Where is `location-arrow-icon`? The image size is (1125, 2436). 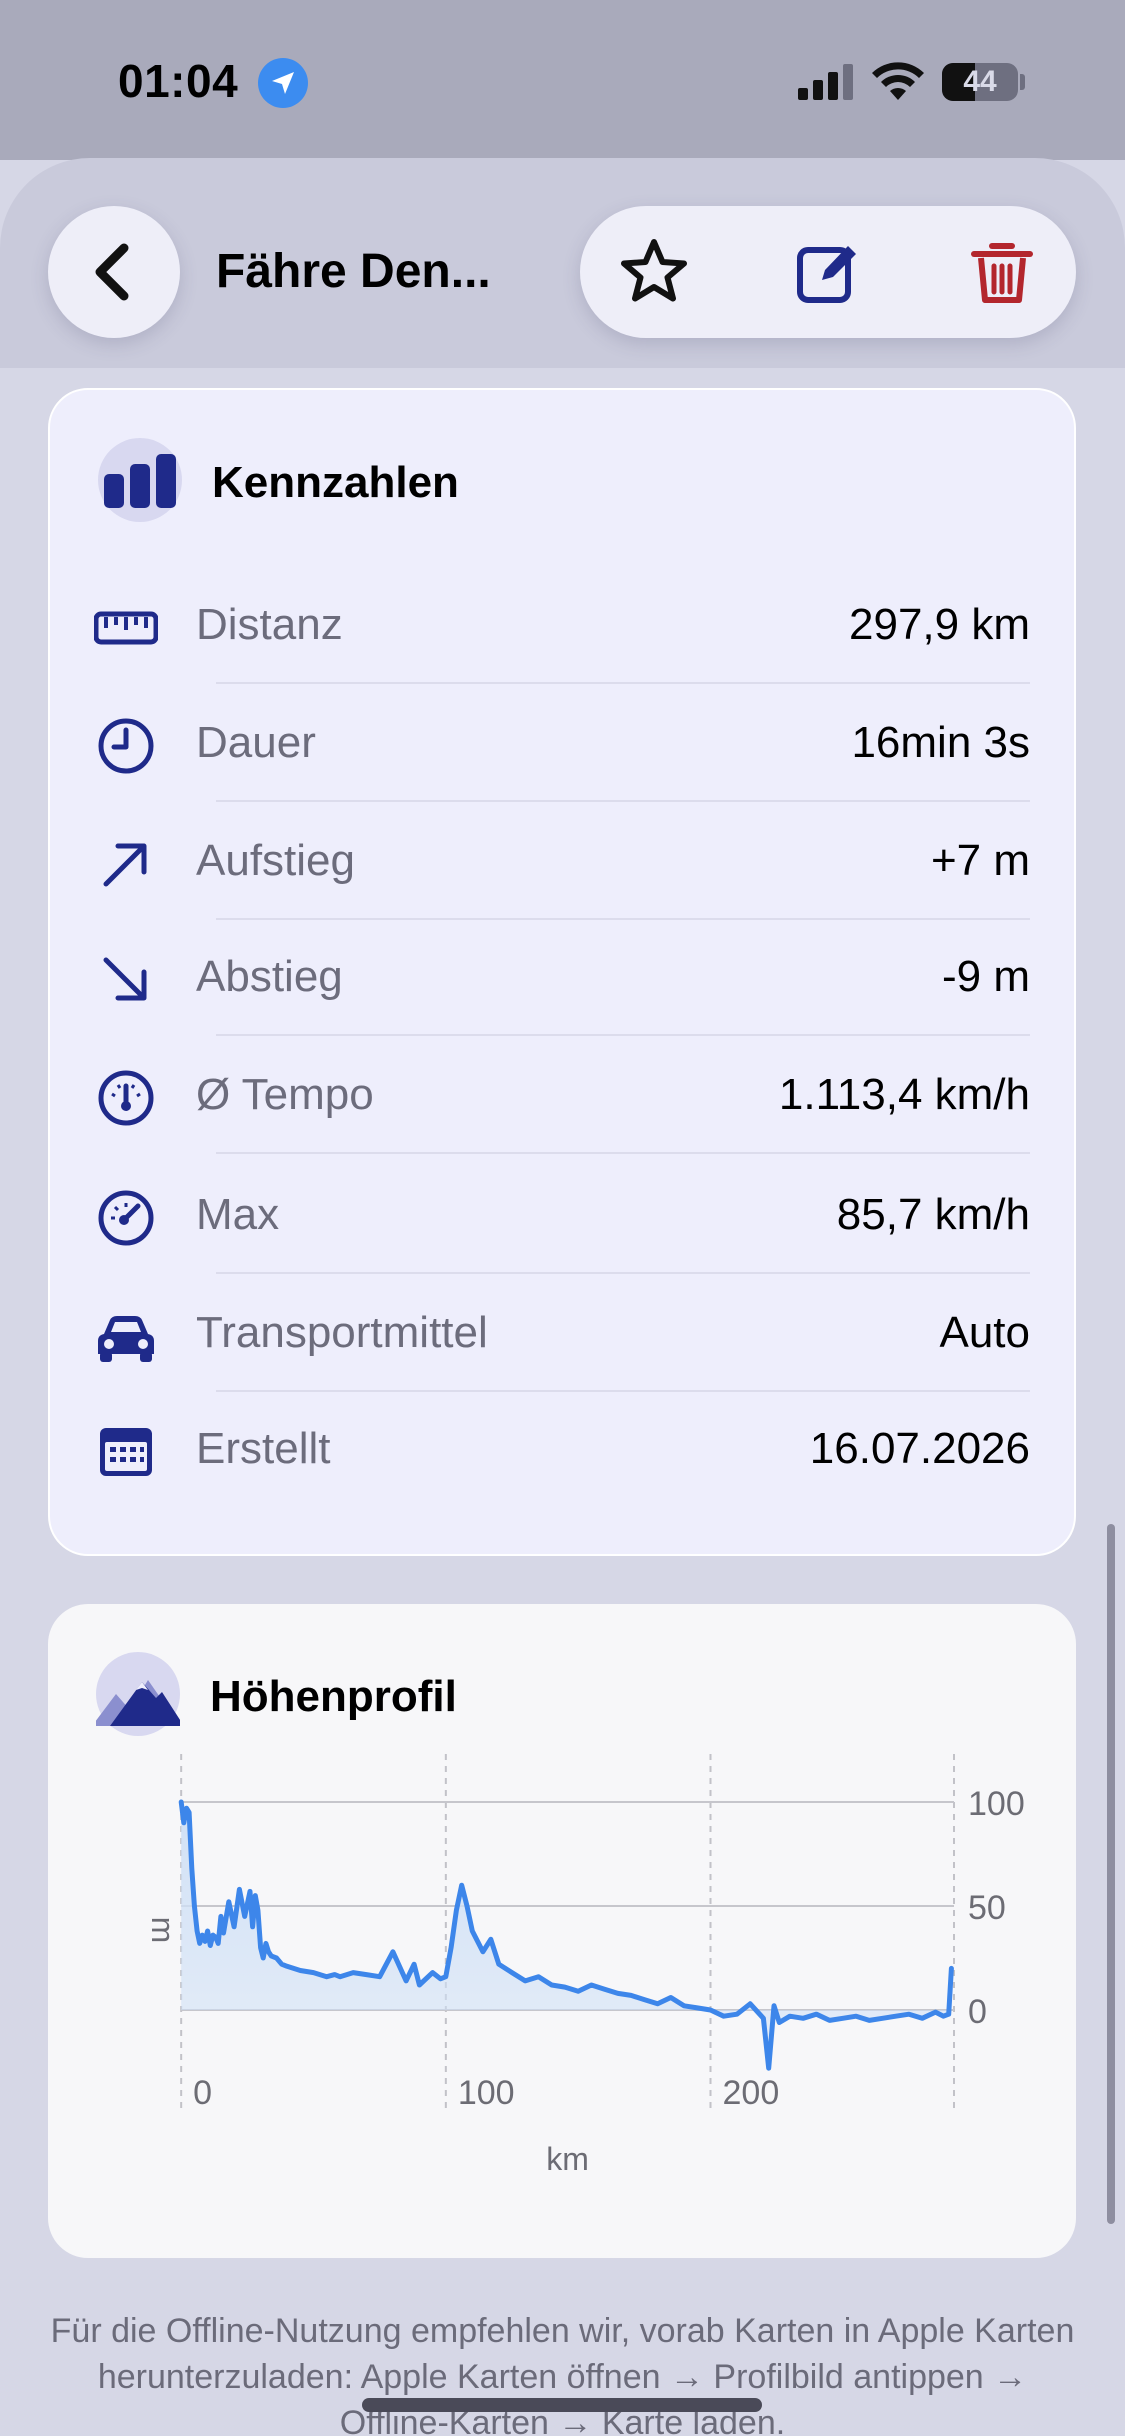 location-arrow-icon is located at coordinates (283, 83).